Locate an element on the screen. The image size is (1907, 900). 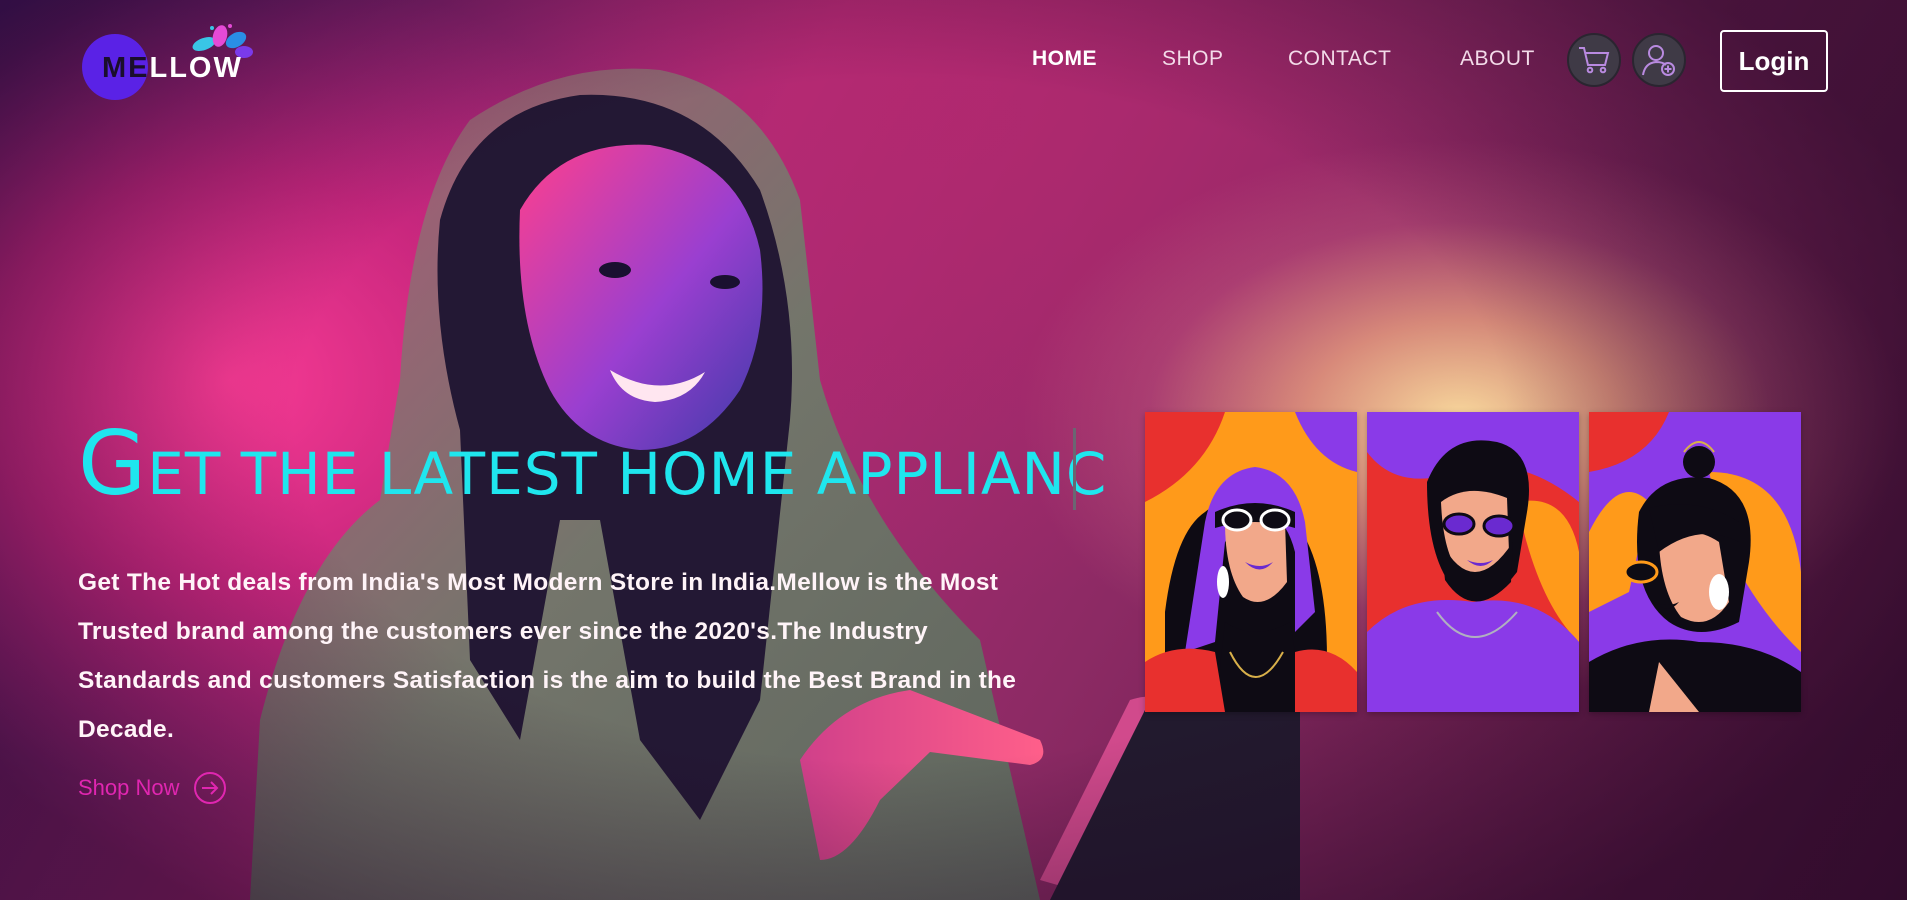
logo-text-dark: ME is located at coordinates (126, 68).